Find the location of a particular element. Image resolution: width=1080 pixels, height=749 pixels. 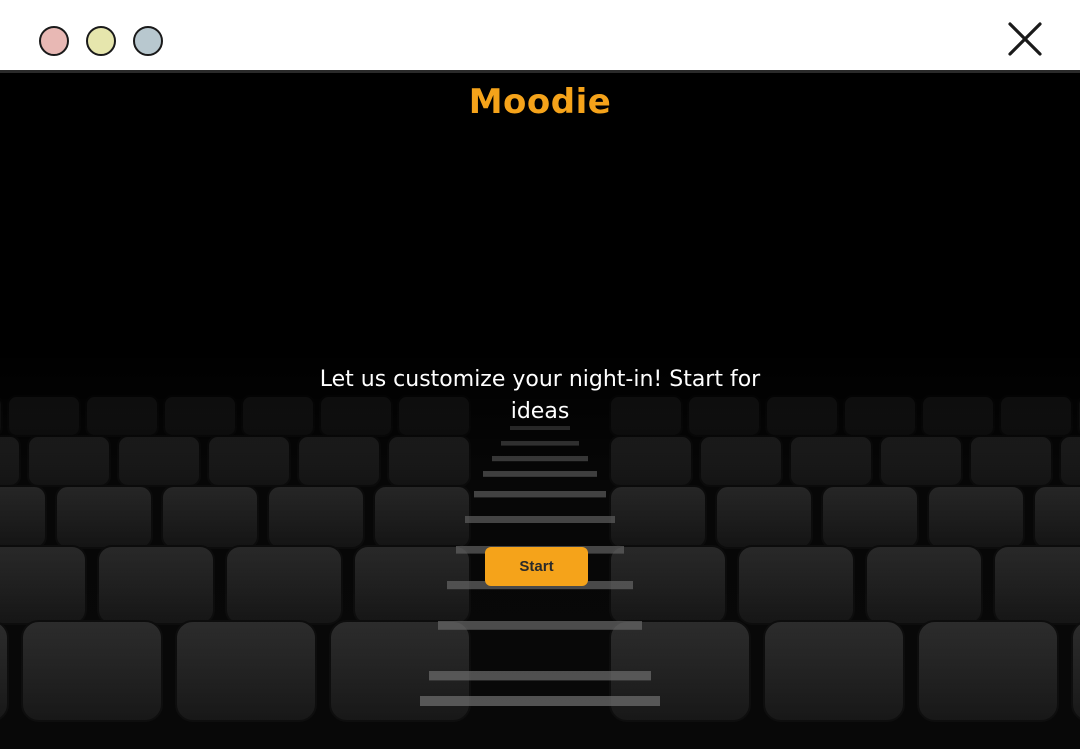

close-icon is located at coordinates (1025, 39).